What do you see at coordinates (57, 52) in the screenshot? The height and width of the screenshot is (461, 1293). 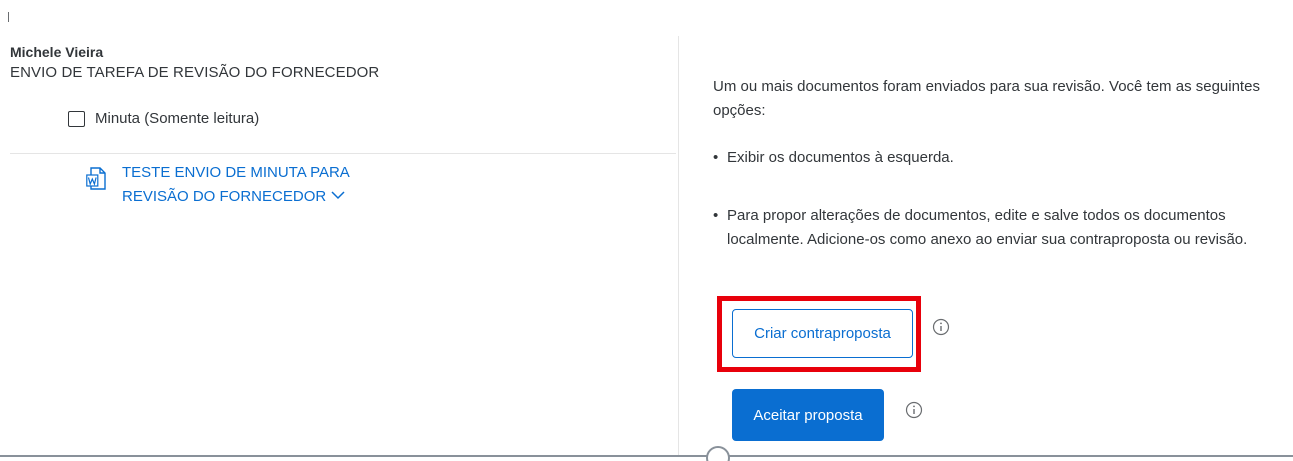 I see `author-name: Michele Vieira` at bounding box center [57, 52].